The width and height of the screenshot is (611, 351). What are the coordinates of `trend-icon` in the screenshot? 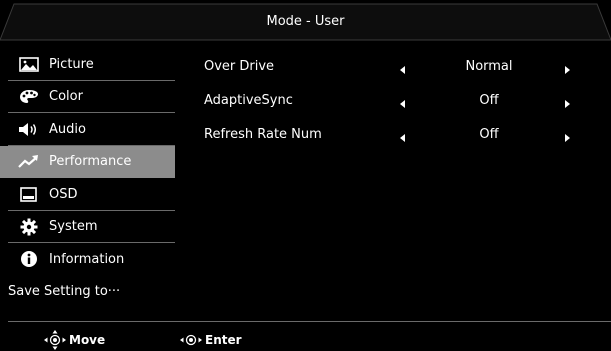 It's located at (29, 162).